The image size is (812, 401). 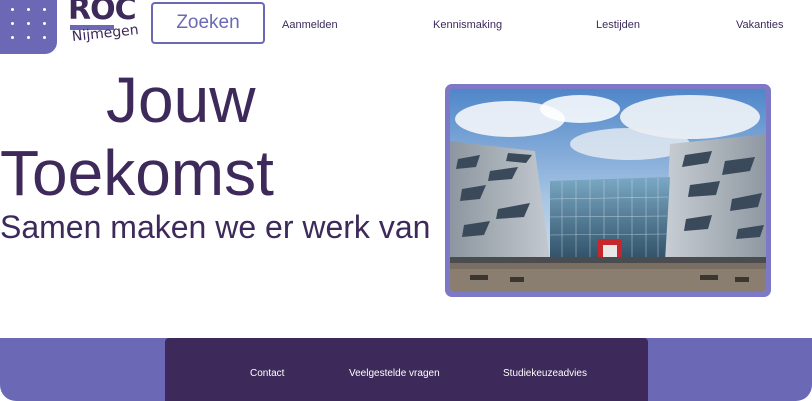 I want to click on roc-nijmegen-logo: ROC Nijmegen, so click(x=103, y=27).